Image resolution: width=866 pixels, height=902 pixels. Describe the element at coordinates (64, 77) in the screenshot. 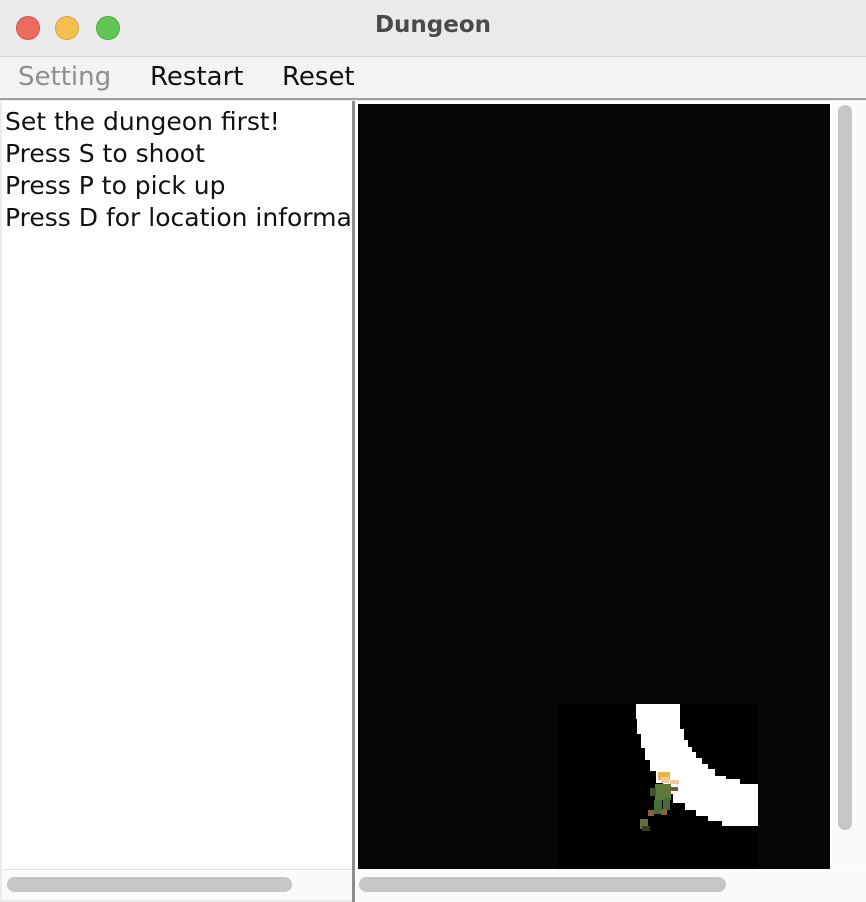

I see `menu-setting: Setting` at that location.